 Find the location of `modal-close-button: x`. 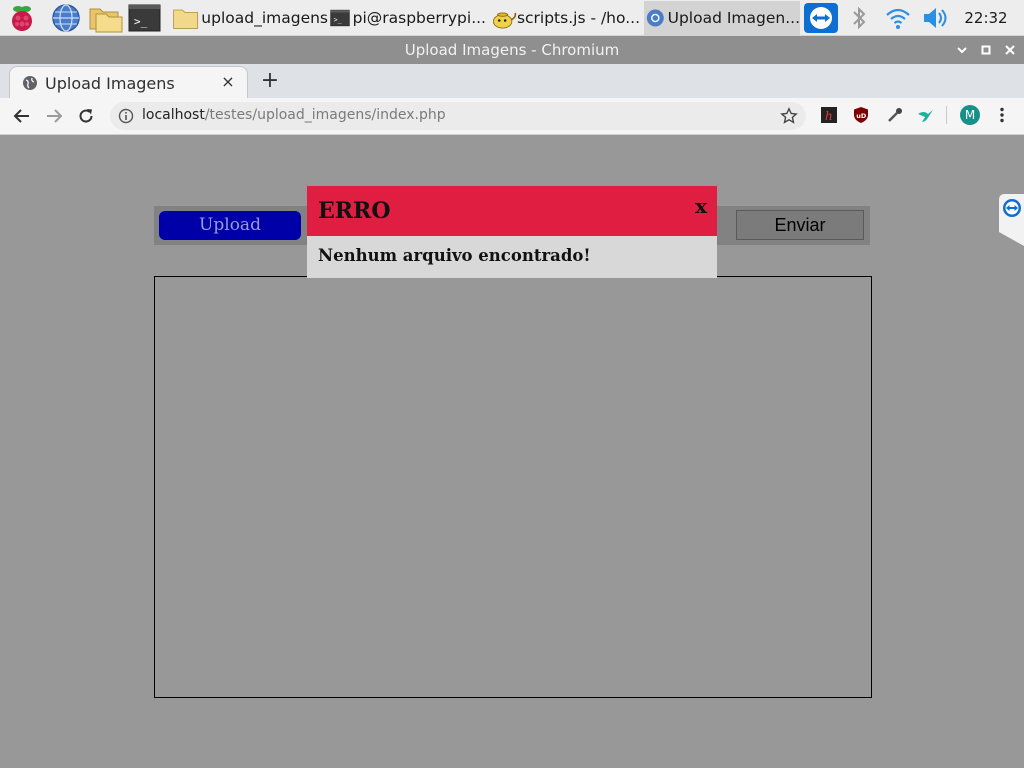

modal-close-button: x is located at coordinates (701, 206).